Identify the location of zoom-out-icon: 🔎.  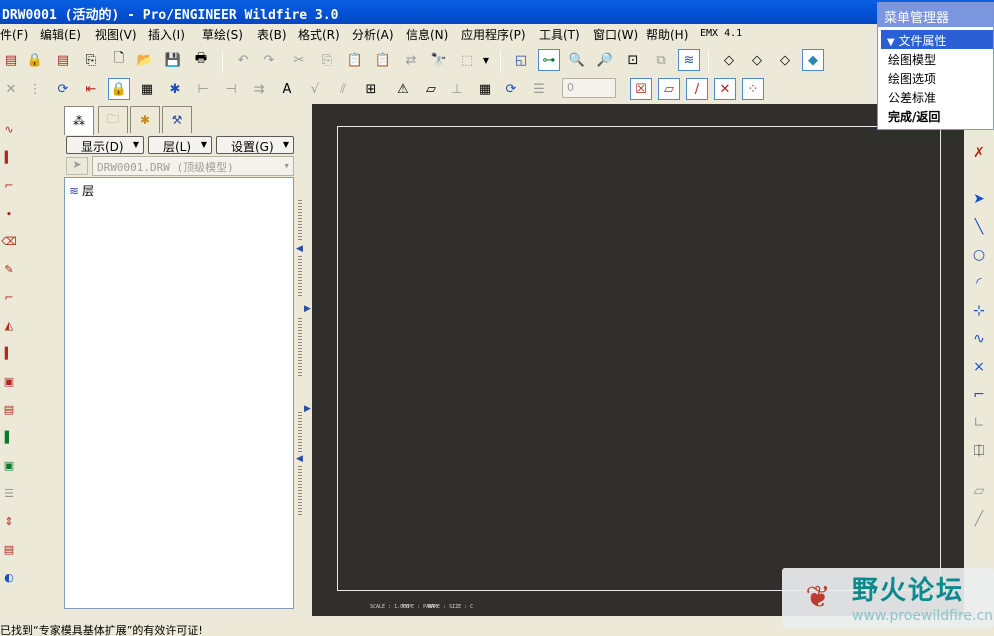
(605, 60).